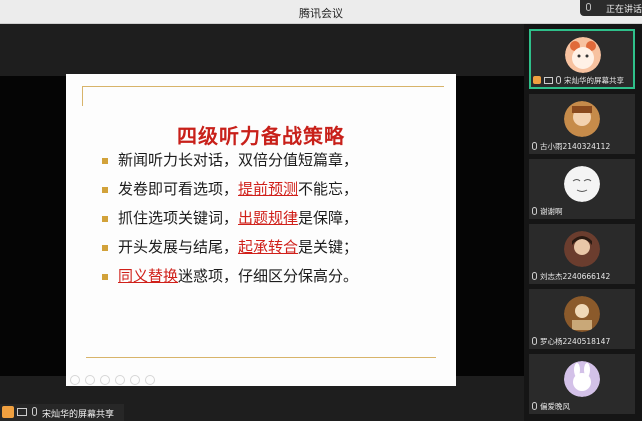 This screenshot has height=421, width=642. Describe the element at coordinates (261, 136) in the screenshot. I see `slide-heading: 四级听力备战策略` at that location.